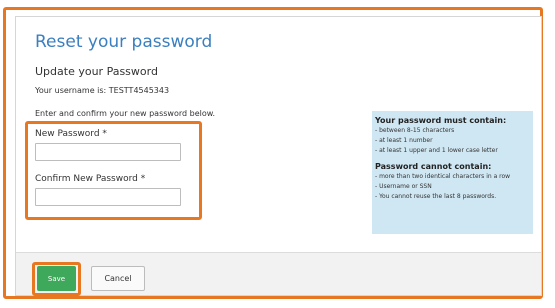 Image resolution: width=555 pixels, height=308 pixels. Describe the element at coordinates (415, 130) in the screenshot. I see `rule-item: - between 8-15 characters` at that location.